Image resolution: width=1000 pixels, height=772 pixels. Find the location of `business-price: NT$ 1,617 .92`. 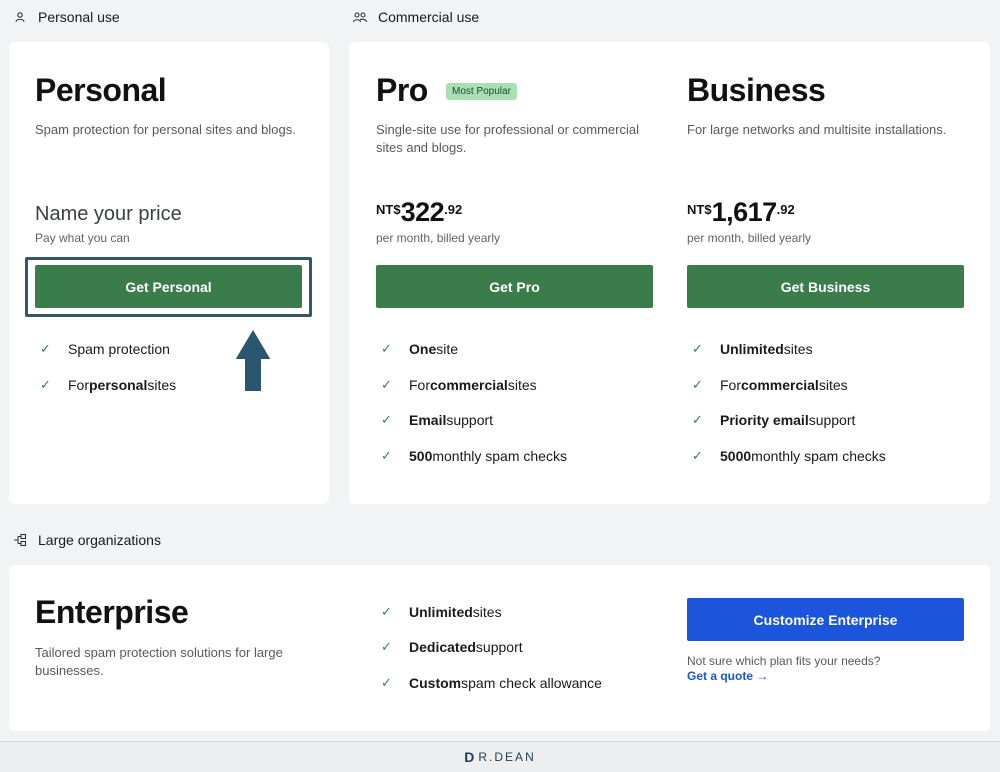

business-price: NT$ 1,617 .92 is located at coordinates (741, 212).